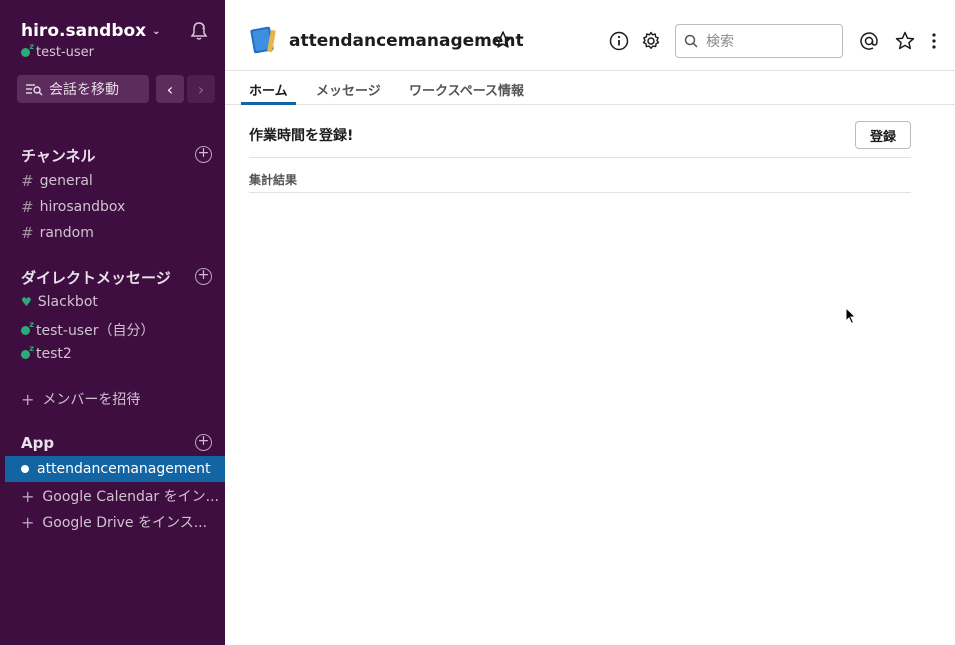 This screenshot has height=645, width=955. Describe the element at coordinates (466, 89) in the screenshot. I see `tab-workspace-info: ワークスペース情報` at that location.